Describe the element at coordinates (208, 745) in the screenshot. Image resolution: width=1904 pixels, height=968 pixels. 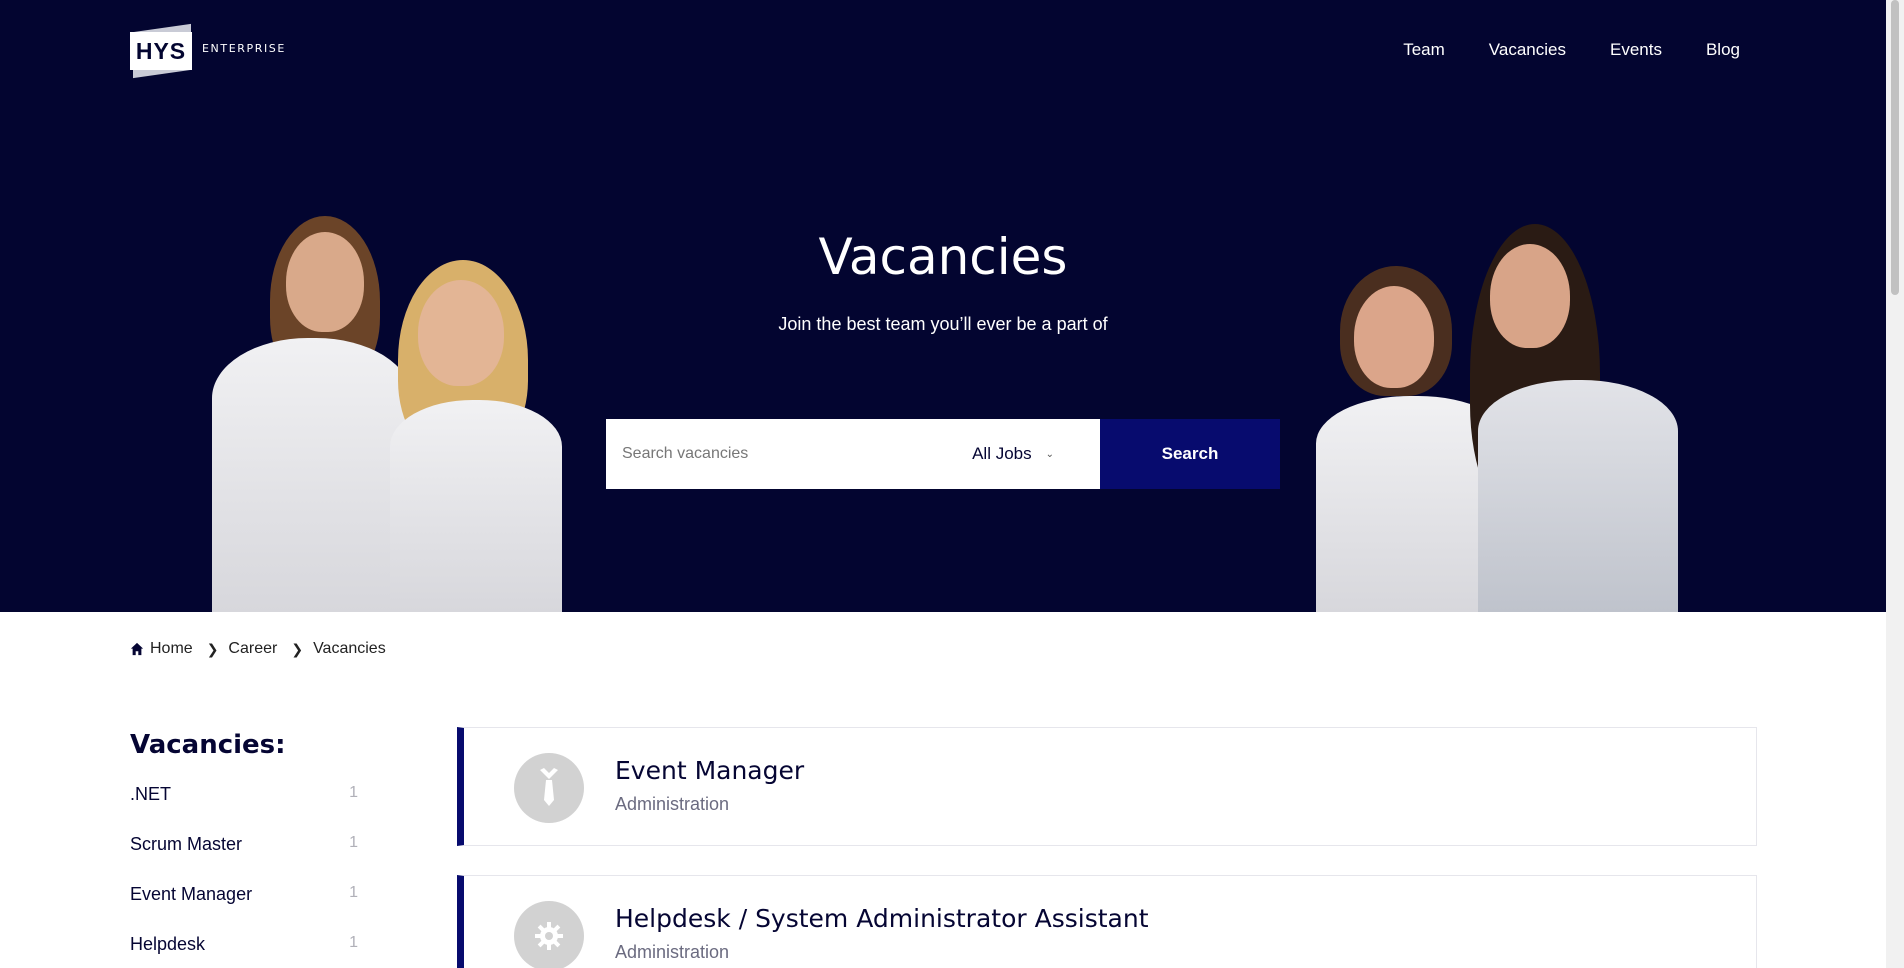
I see `sidebar-title: Vacancies:` at that location.